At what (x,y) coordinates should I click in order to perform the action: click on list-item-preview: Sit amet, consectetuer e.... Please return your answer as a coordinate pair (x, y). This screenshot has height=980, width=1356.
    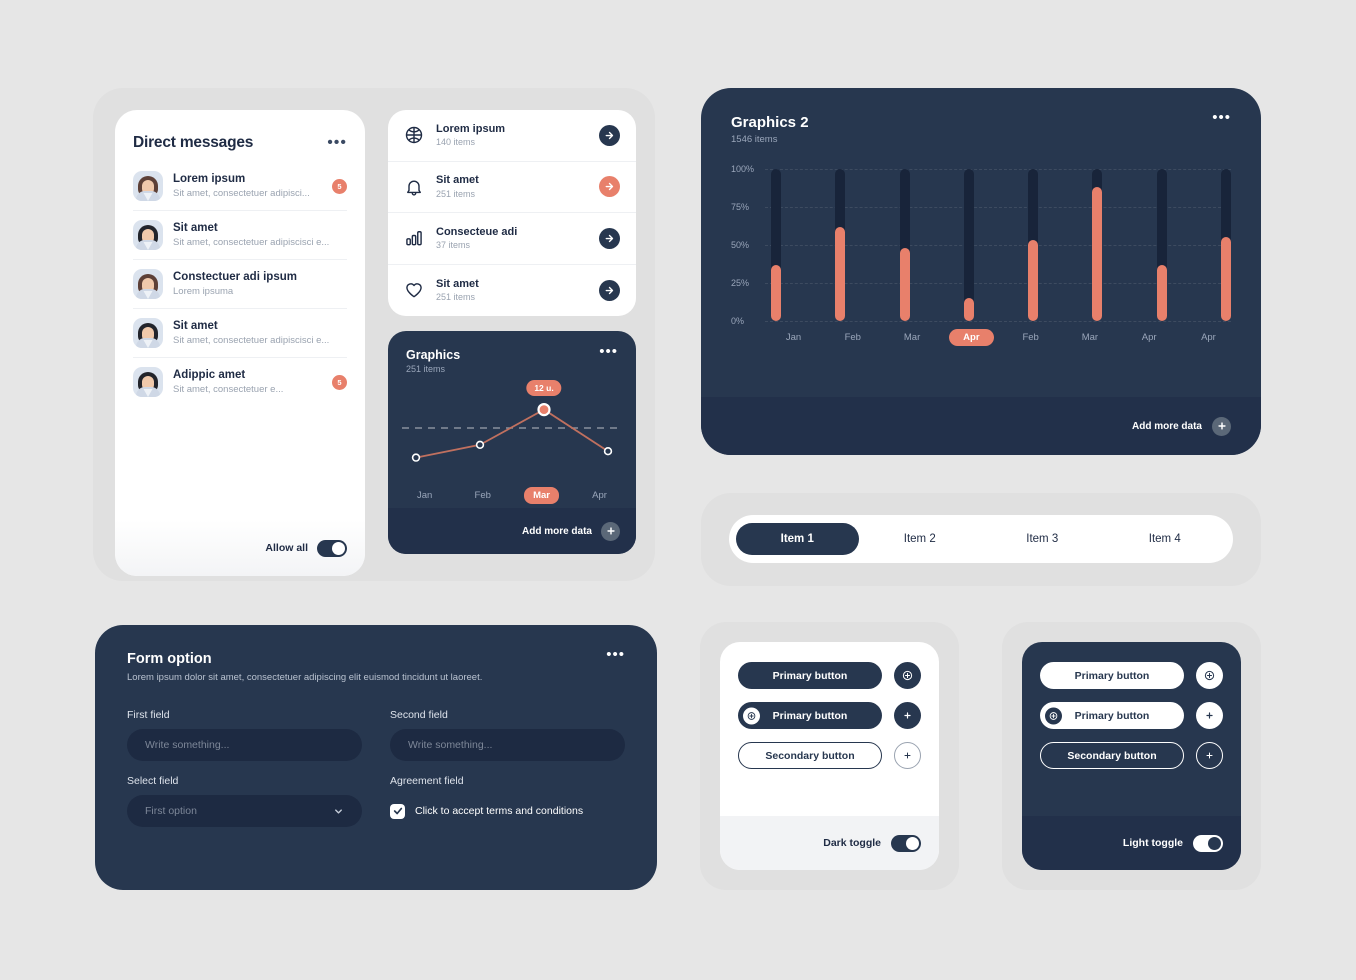
    Looking at the image, I should click on (228, 390).